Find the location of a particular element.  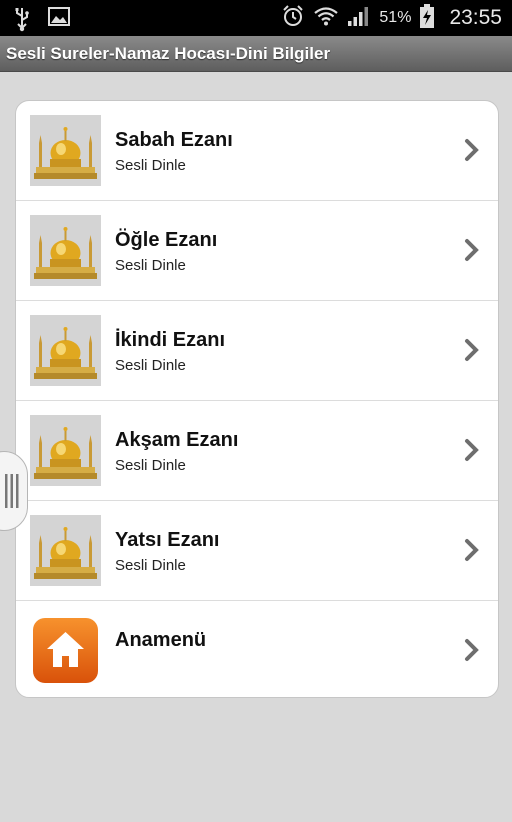

gallery-icon is located at coordinates (59, 21).